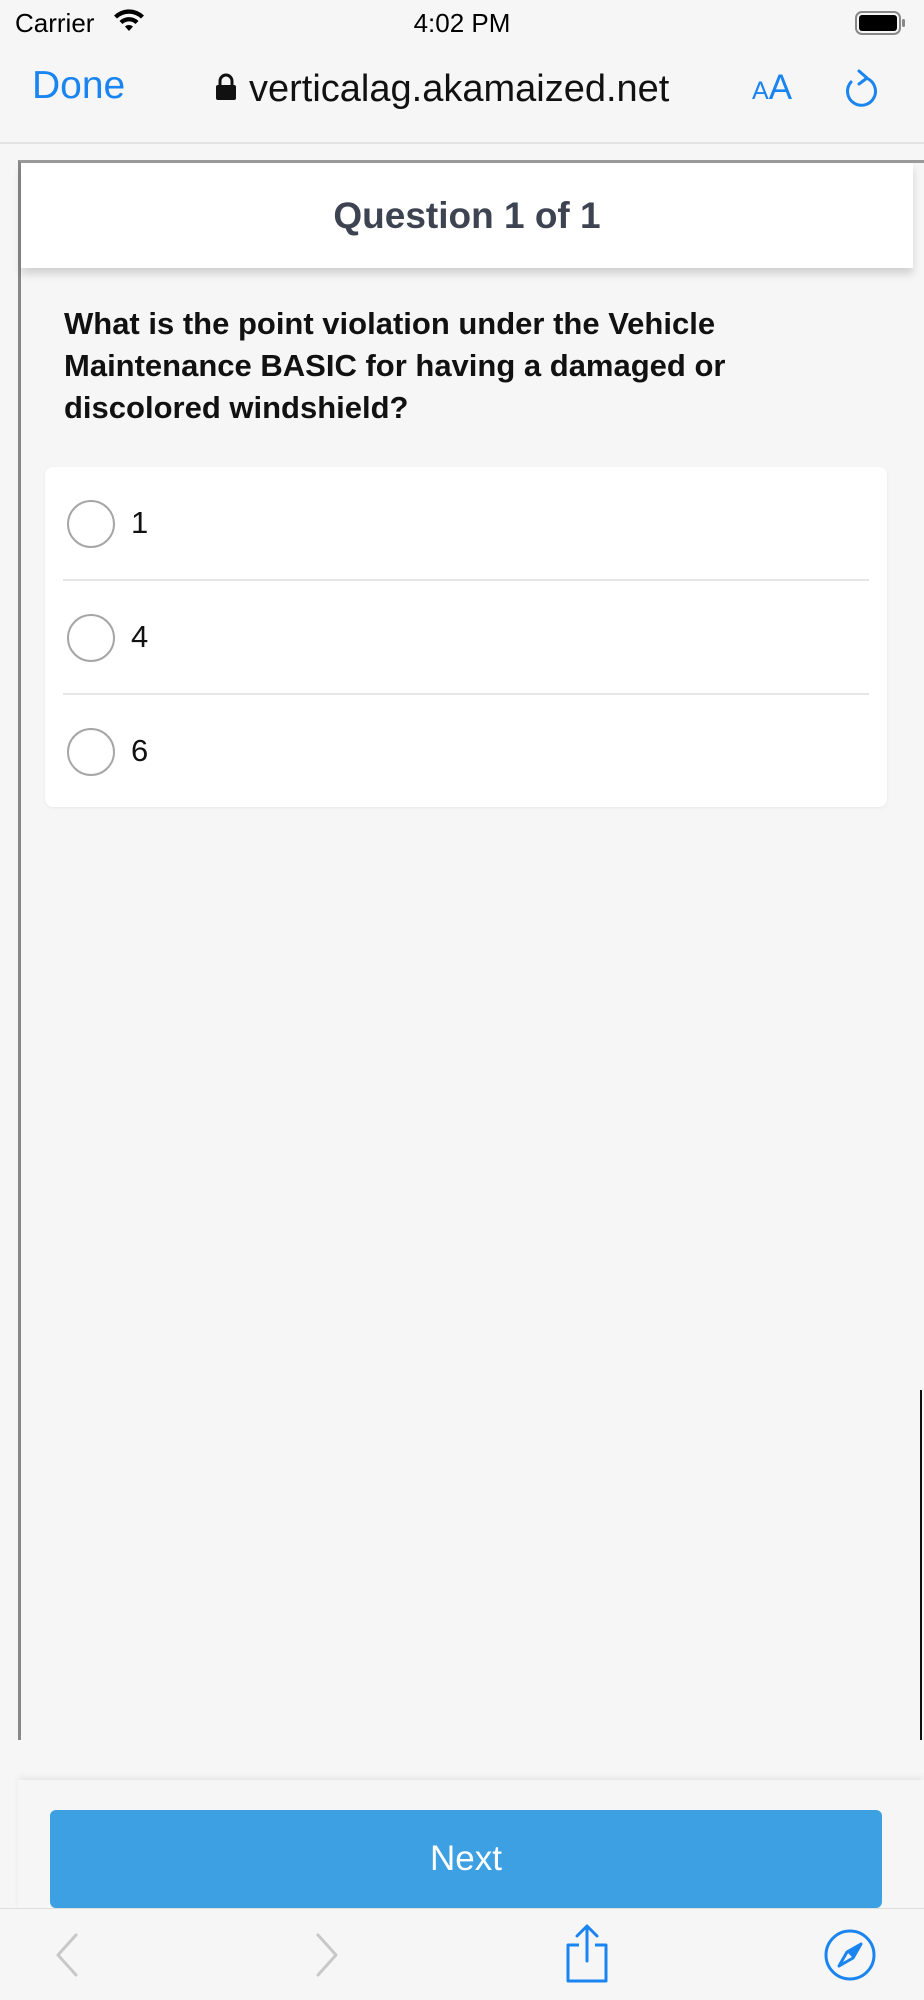 The width and height of the screenshot is (924, 2000). I want to click on text-size-small-label: A, so click(760, 91).